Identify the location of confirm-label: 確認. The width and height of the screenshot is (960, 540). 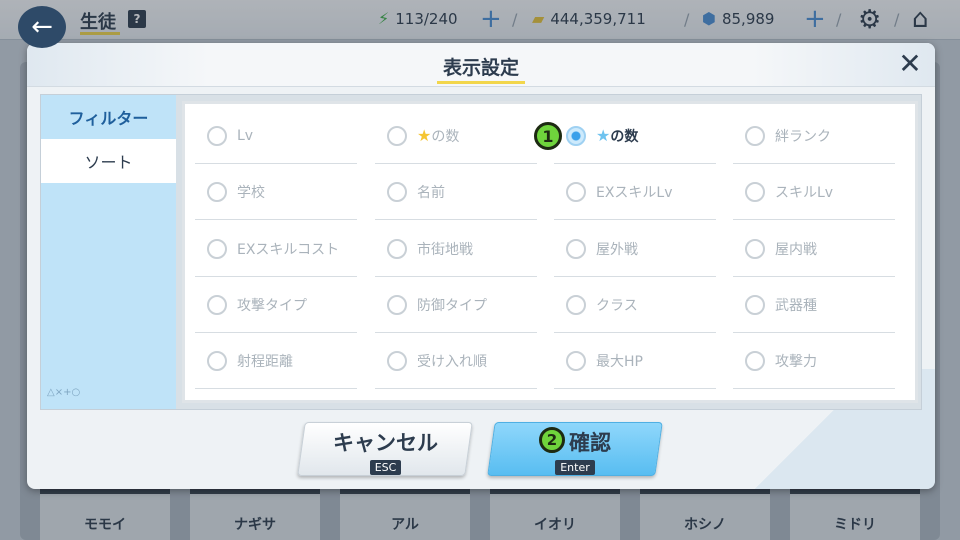
(590, 443).